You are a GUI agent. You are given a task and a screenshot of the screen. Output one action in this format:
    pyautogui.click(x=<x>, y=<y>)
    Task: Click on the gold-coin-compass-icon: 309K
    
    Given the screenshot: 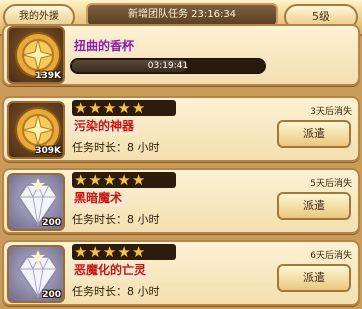 What is the action you would take?
    pyautogui.click(x=36, y=130)
    